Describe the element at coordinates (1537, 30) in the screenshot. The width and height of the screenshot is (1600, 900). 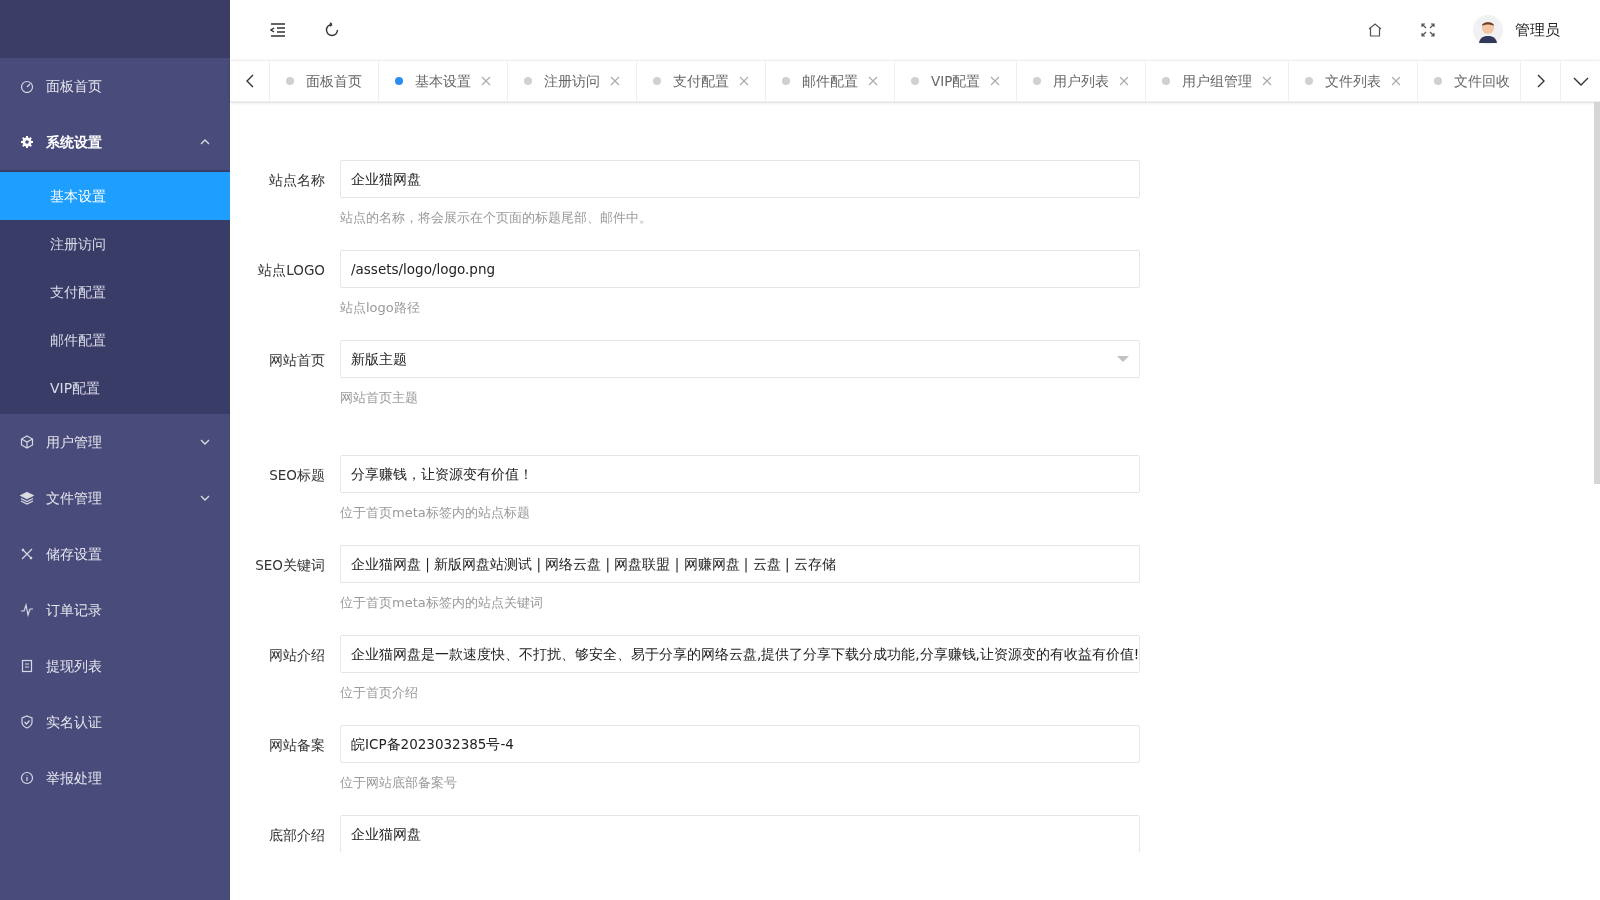
I see `user-name: 管理员` at that location.